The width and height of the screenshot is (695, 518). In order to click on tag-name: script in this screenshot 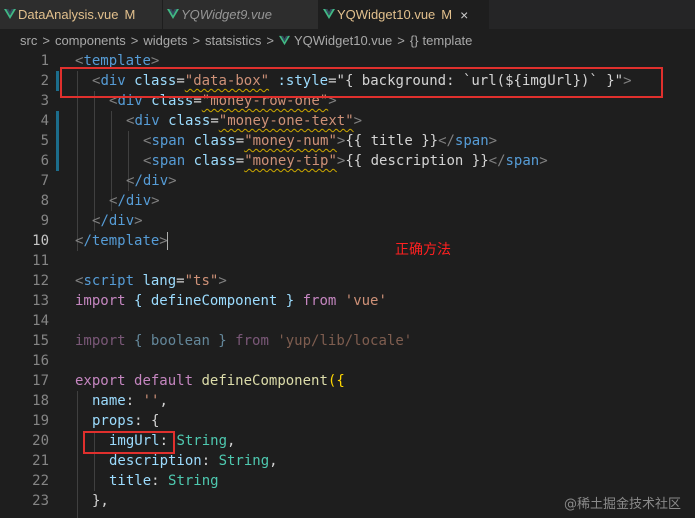, I will do `click(109, 281)`.